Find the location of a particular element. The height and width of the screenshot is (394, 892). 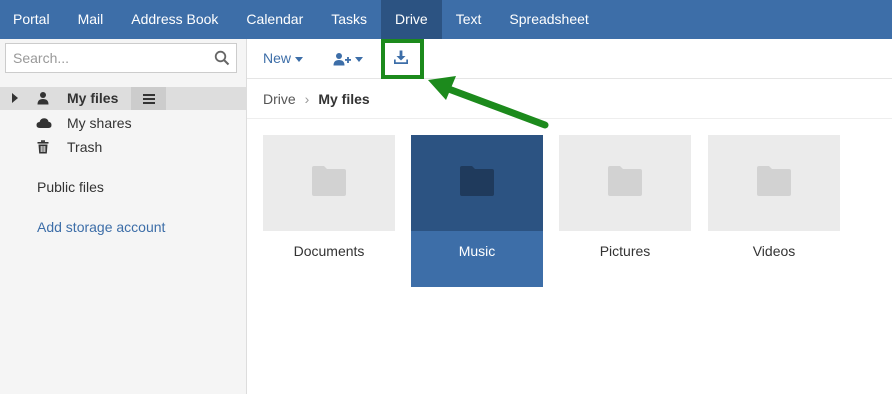

folder-name: Videos is located at coordinates (774, 251).